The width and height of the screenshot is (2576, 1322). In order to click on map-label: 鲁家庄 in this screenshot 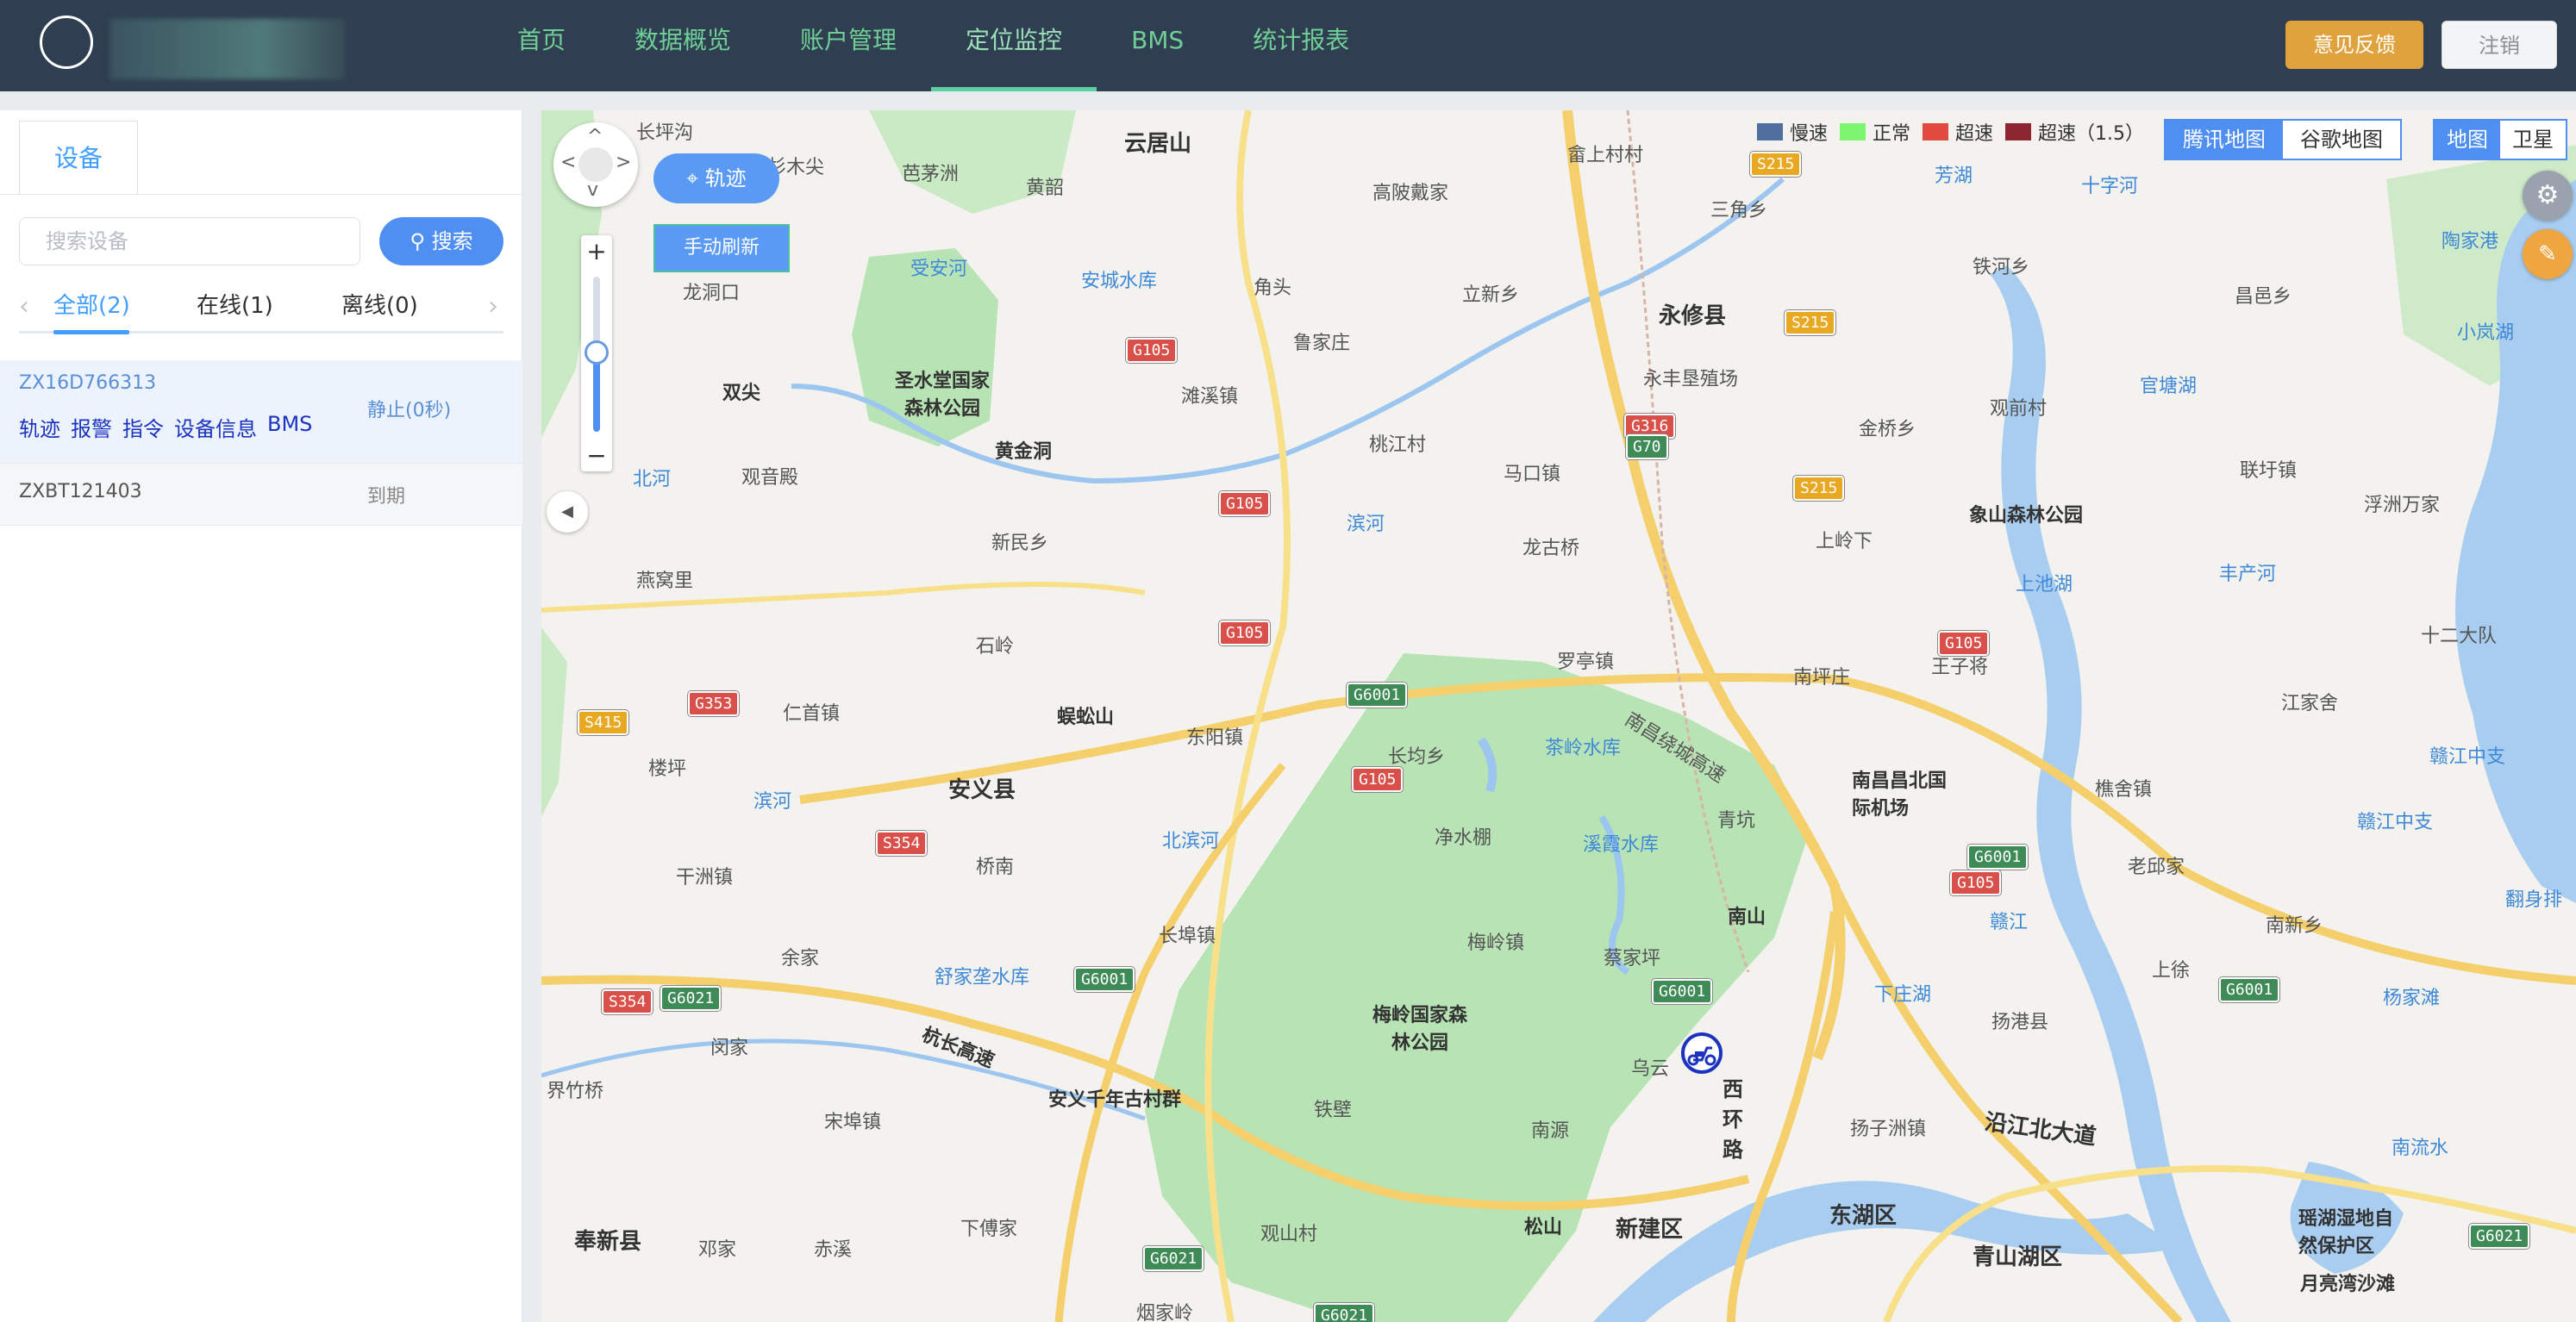, I will do `click(1322, 343)`.